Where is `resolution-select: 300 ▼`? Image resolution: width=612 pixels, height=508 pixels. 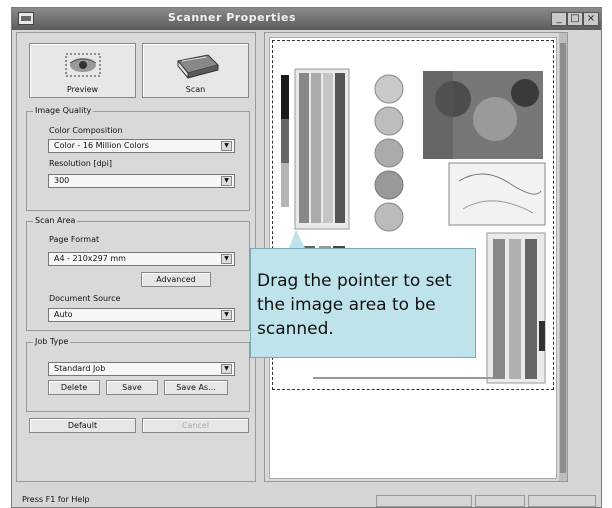 resolution-select: 300 ▼ is located at coordinates (141, 181).